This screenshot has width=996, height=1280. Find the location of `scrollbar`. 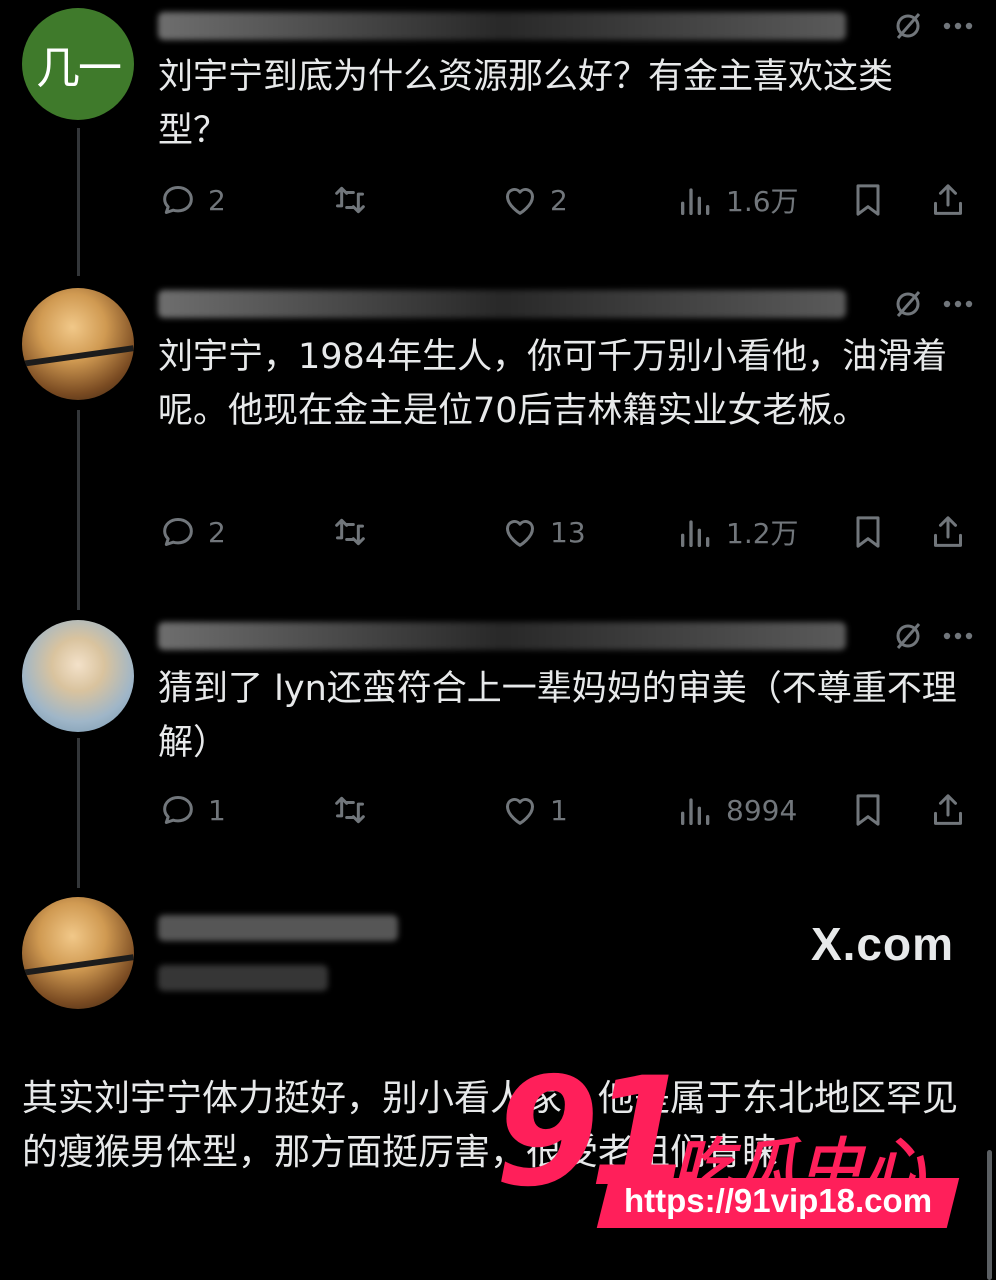

scrollbar is located at coordinates (989, 1215).